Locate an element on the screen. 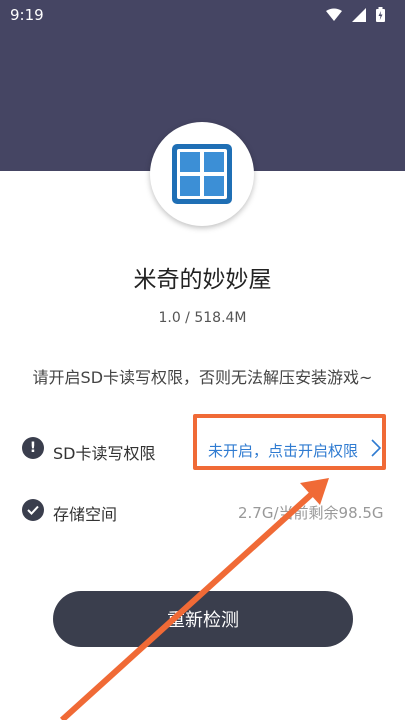 Image resolution: width=405 pixels, height=720 pixels. status-bar: 9:19 is located at coordinates (202, 16).